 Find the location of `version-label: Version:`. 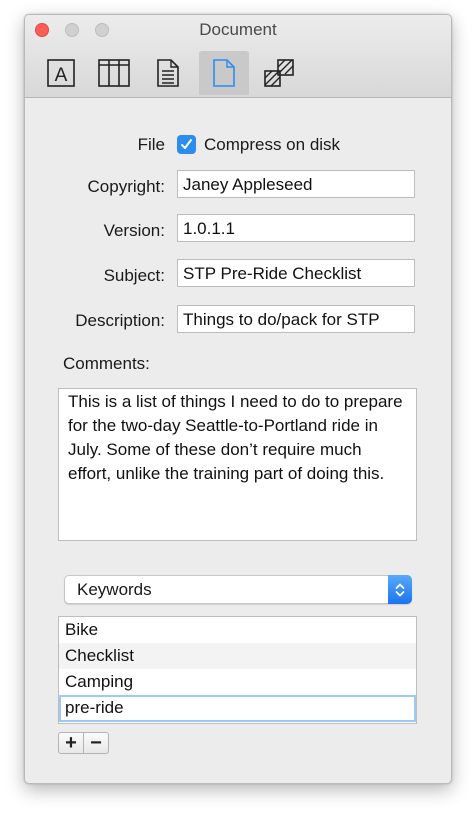

version-label: Version: is located at coordinates (134, 230).